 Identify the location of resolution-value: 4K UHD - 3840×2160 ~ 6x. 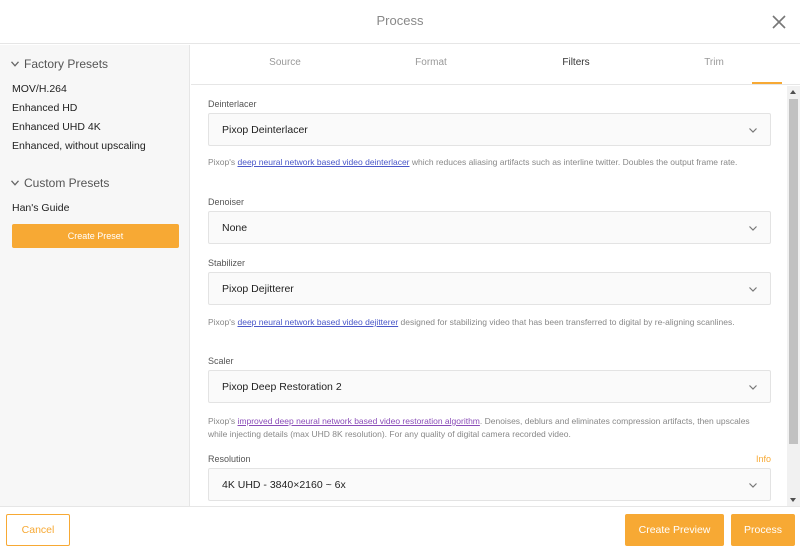
(284, 485).